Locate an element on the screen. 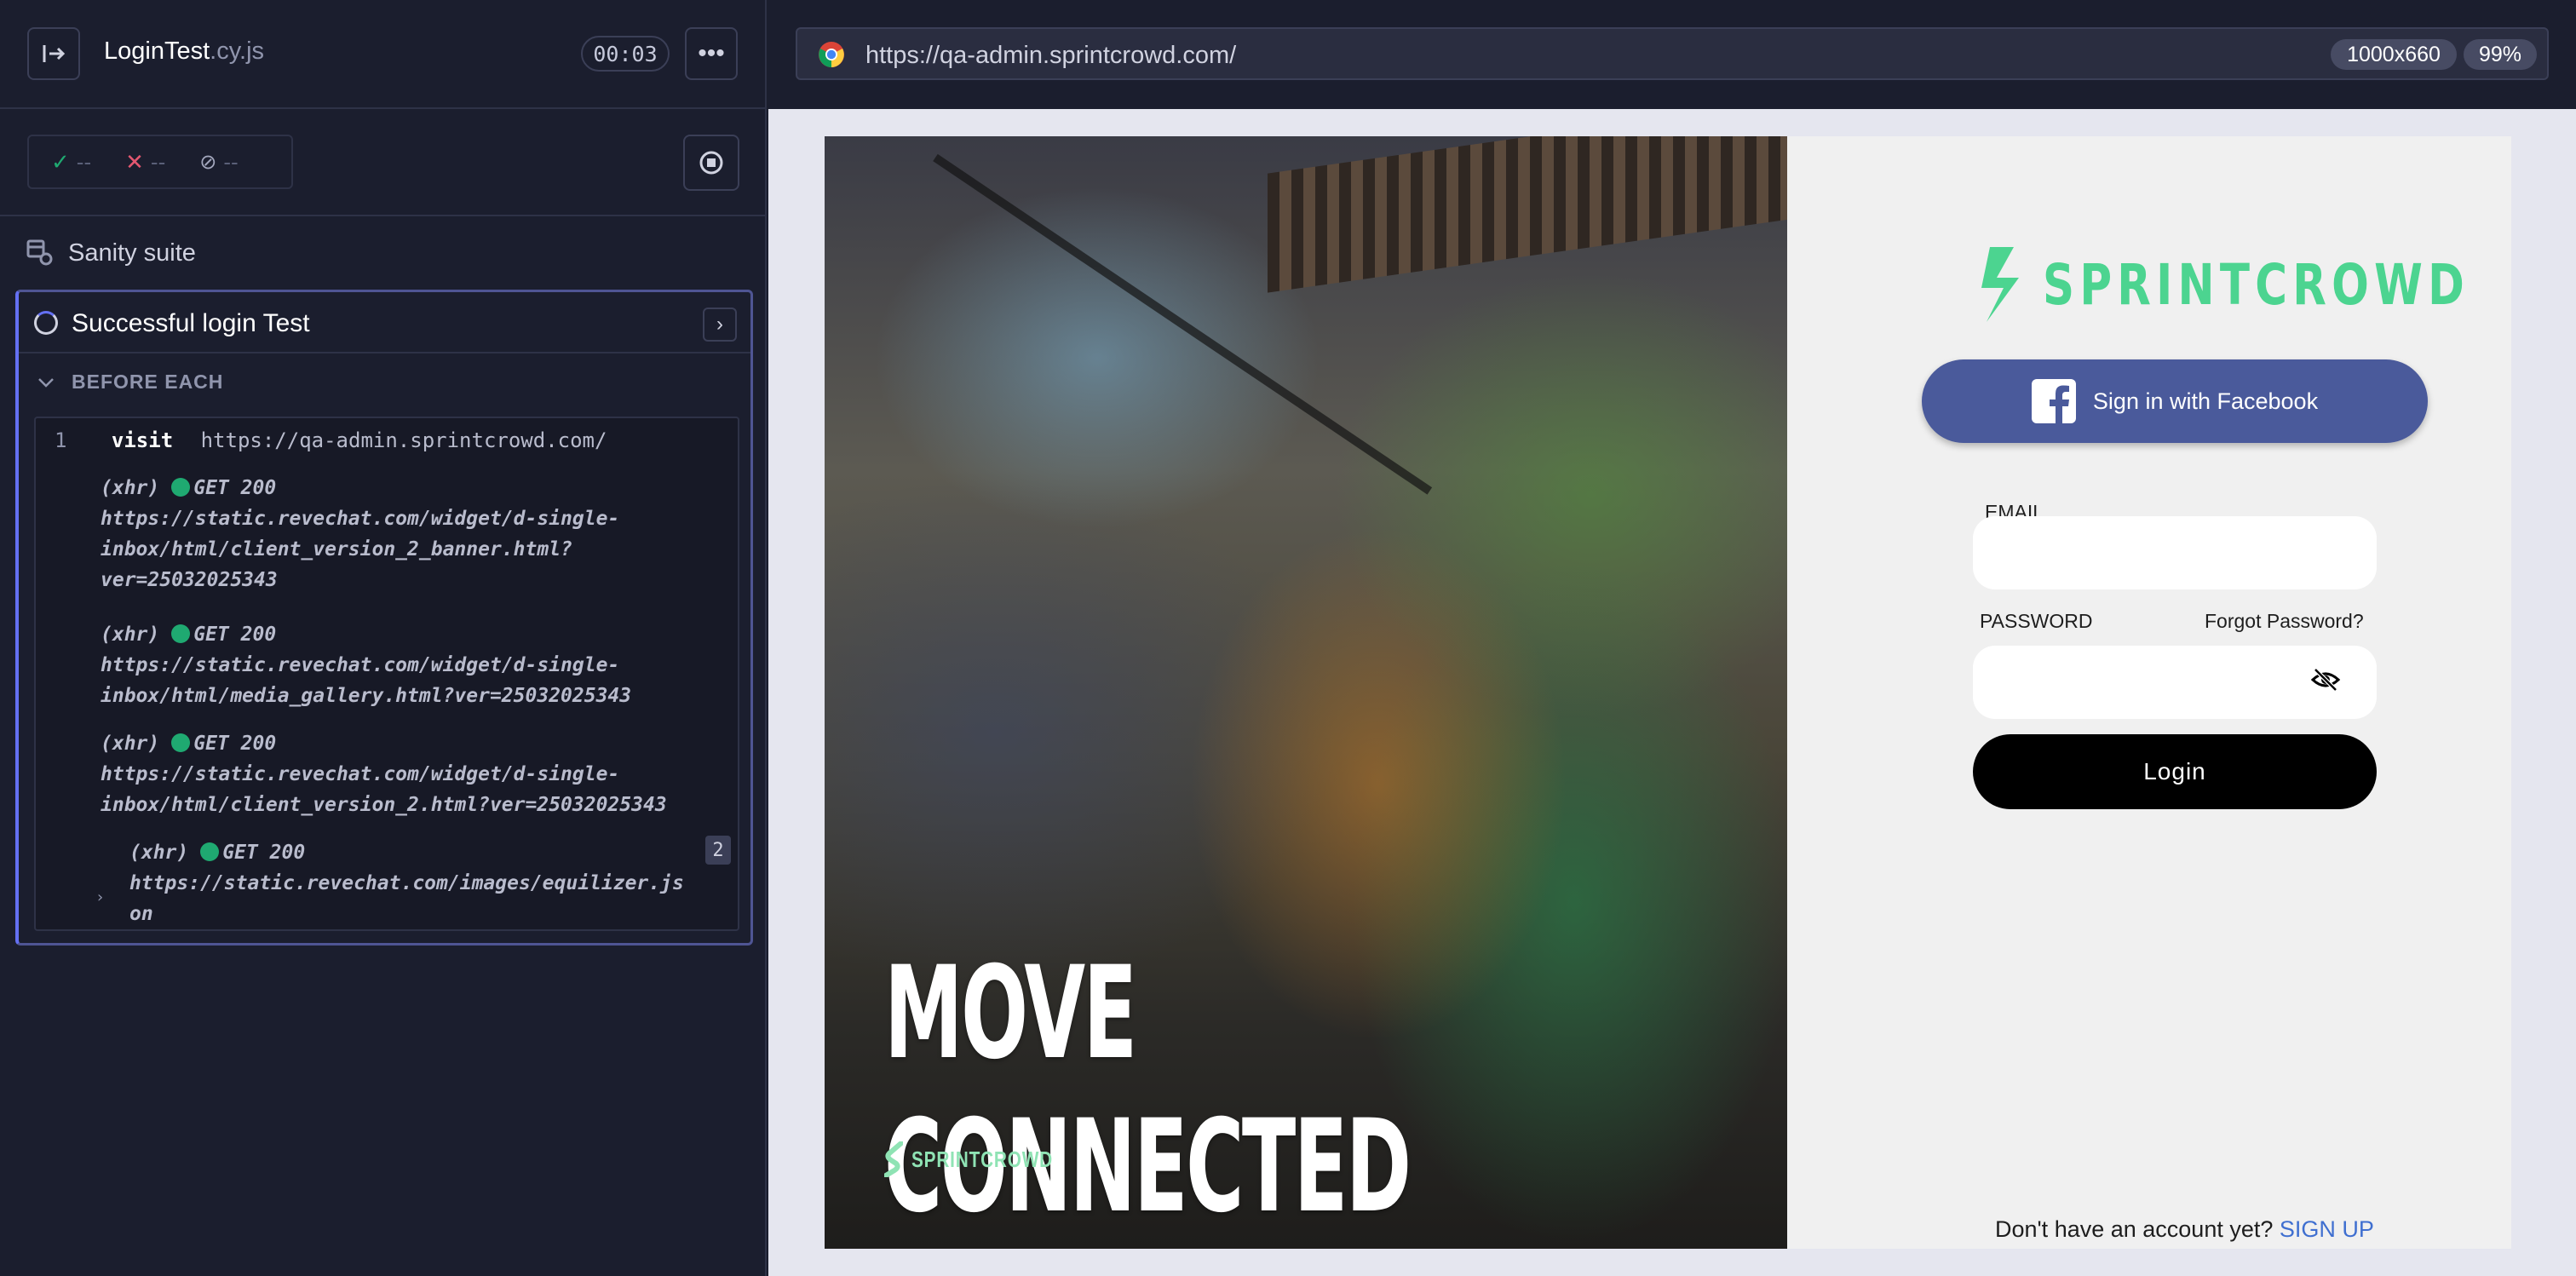 The image size is (2576, 1276). hook-header: BEFORE EACH is located at coordinates (130, 382).